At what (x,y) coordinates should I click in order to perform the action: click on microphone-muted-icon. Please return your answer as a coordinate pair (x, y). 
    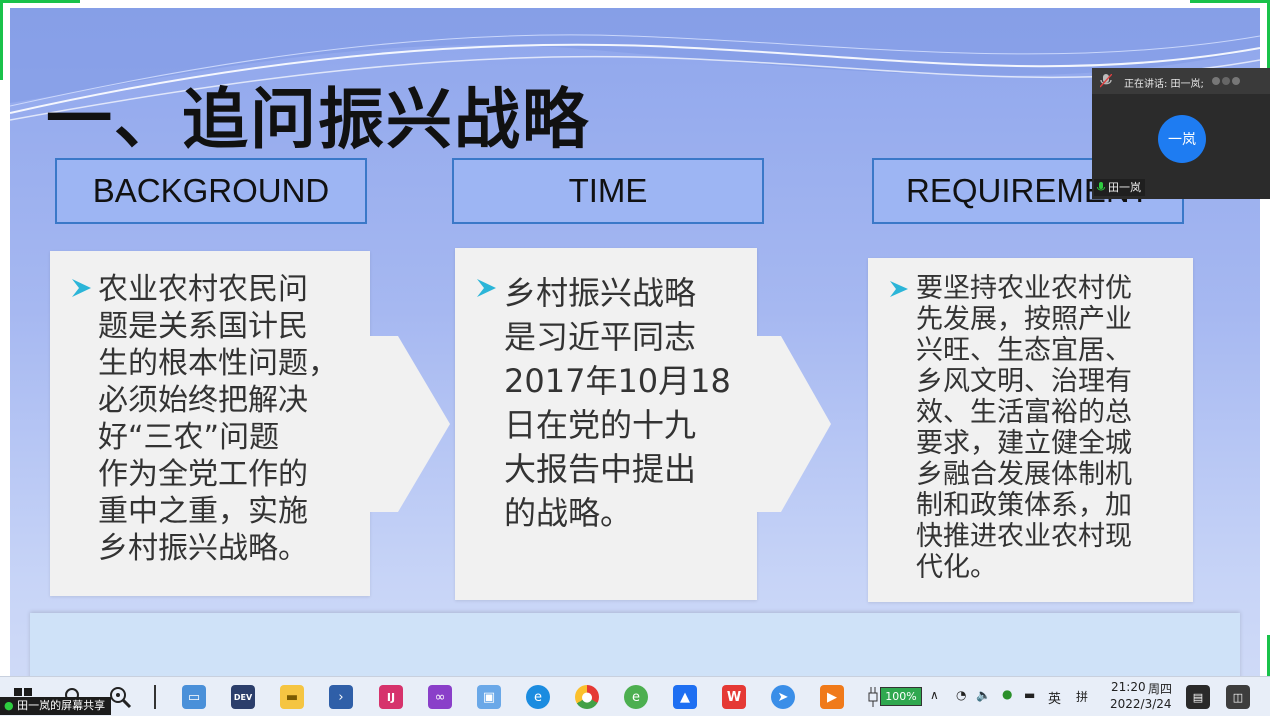
    Looking at the image, I should click on (1106, 81).